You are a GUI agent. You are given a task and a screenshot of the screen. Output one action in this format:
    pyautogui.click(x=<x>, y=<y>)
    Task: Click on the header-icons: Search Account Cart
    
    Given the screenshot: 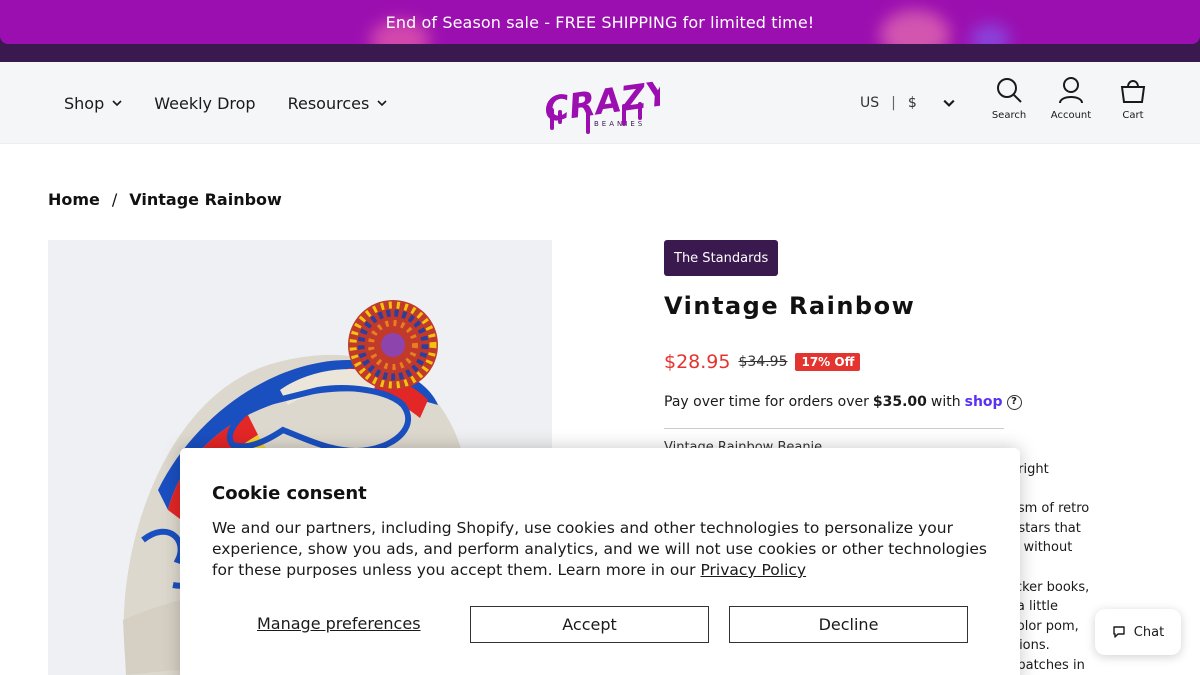 What is the action you would take?
    pyautogui.click(x=1071, y=98)
    